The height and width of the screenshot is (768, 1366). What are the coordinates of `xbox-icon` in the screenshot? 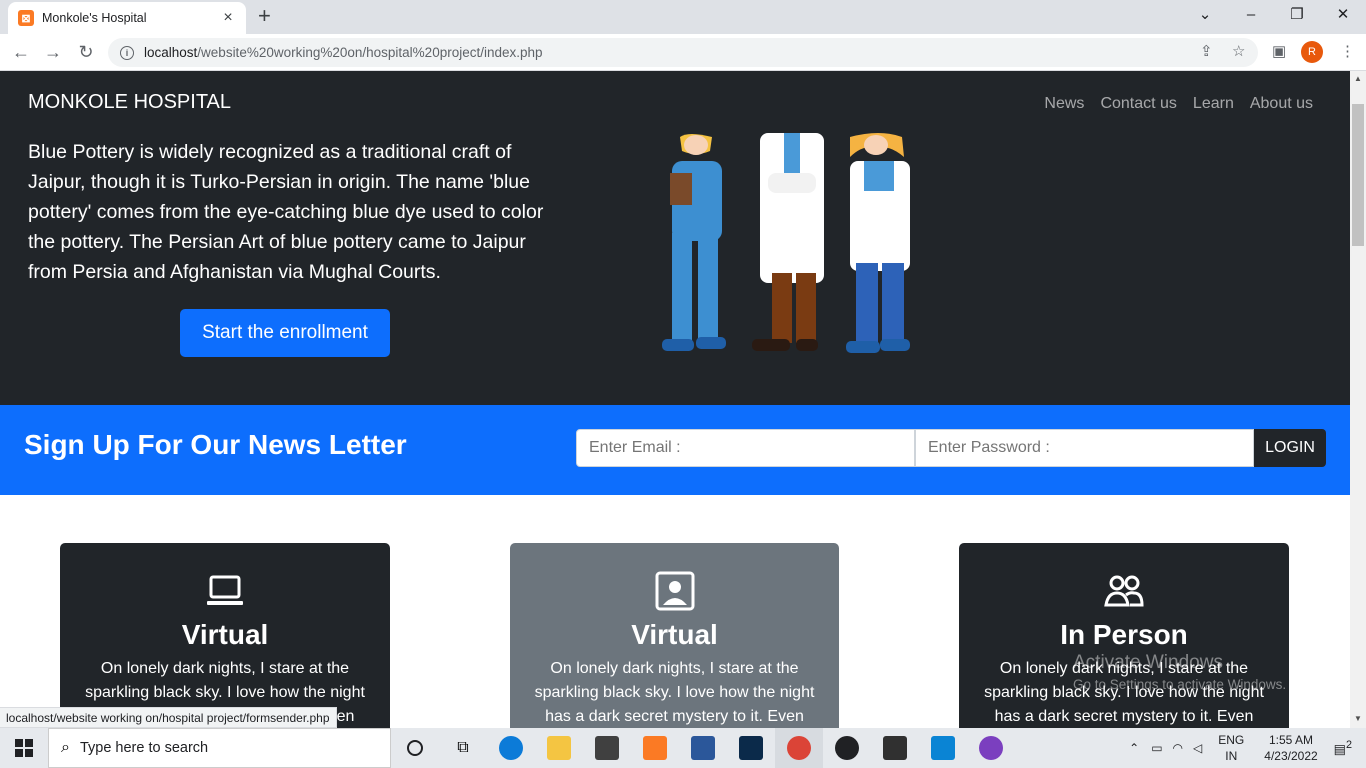 It's located at (847, 748).